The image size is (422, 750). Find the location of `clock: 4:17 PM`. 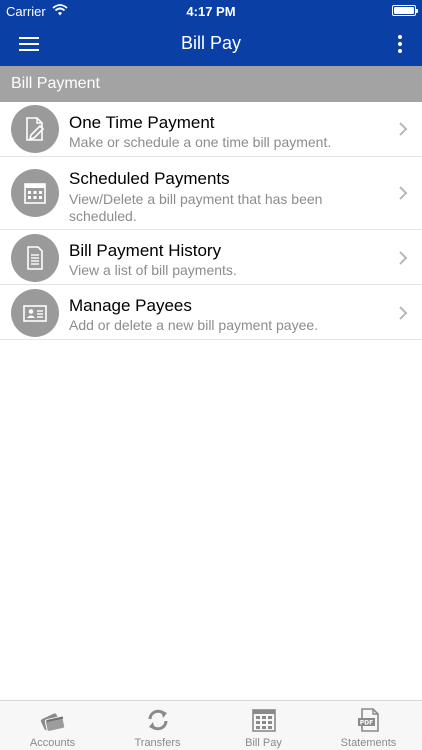

clock: 4:17 PM is located at coordinates (211, 11).